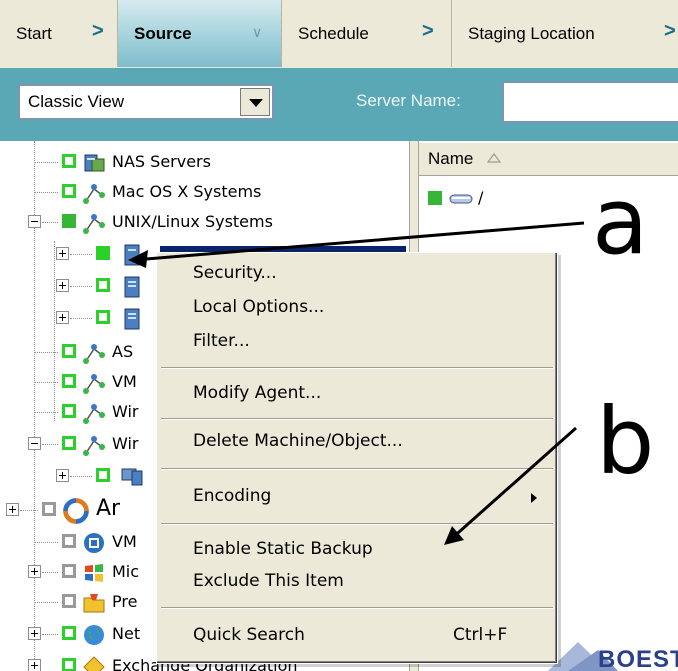  I want to click on server-name-label: Server Name:, so click(408, 100).